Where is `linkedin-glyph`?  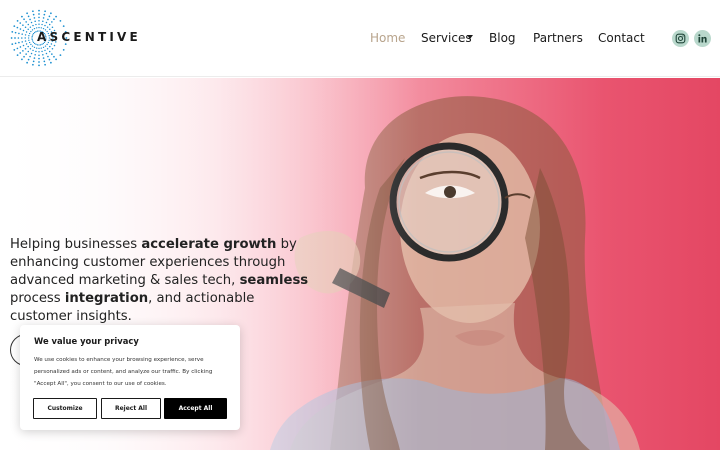
linkedin-glyph is located at coordinates (702, 38).